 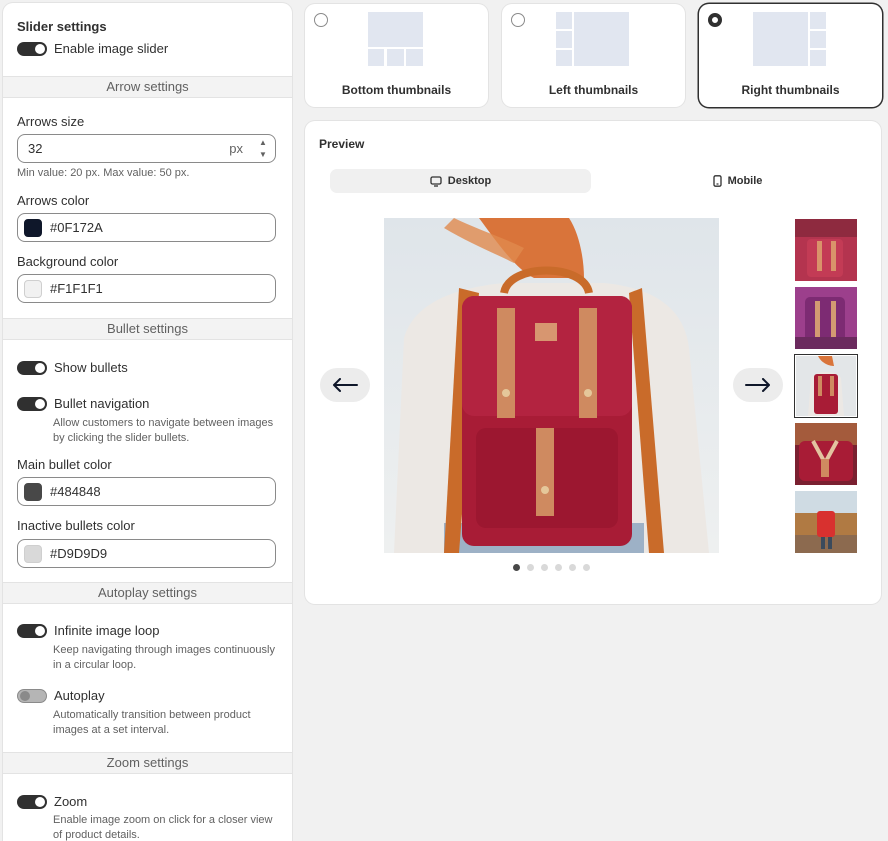 I want to click on arrows-size-stepper: ▲ ▼, so click(x=263, y=148).